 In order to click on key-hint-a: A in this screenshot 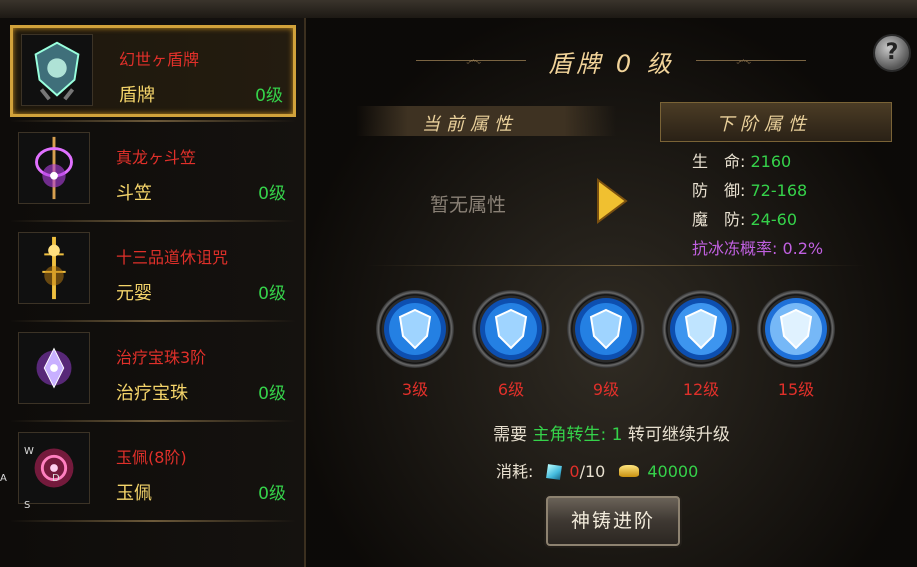, I will do `click(3, 478)`.